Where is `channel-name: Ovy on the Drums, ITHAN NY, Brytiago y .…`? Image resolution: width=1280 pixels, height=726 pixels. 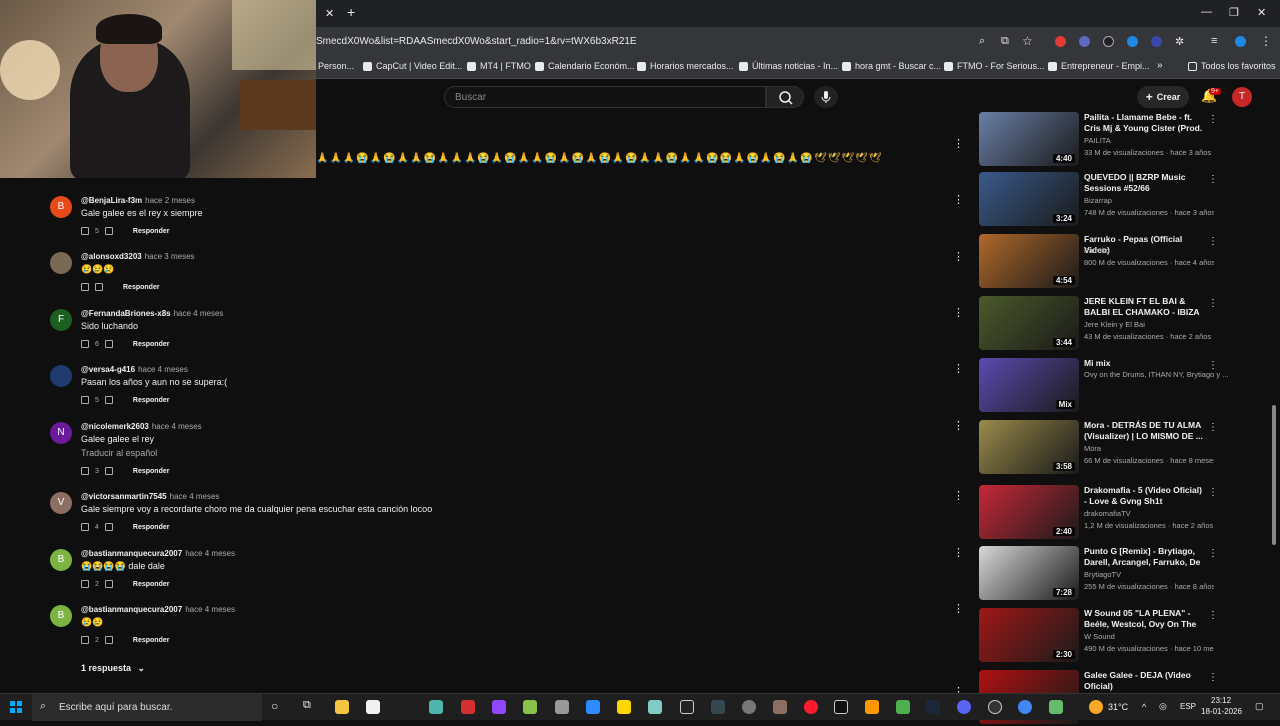
channel-name: Ovy on the Drums, ITHAN NY, Brytiago y .… is located at coordinates (1156, 374).